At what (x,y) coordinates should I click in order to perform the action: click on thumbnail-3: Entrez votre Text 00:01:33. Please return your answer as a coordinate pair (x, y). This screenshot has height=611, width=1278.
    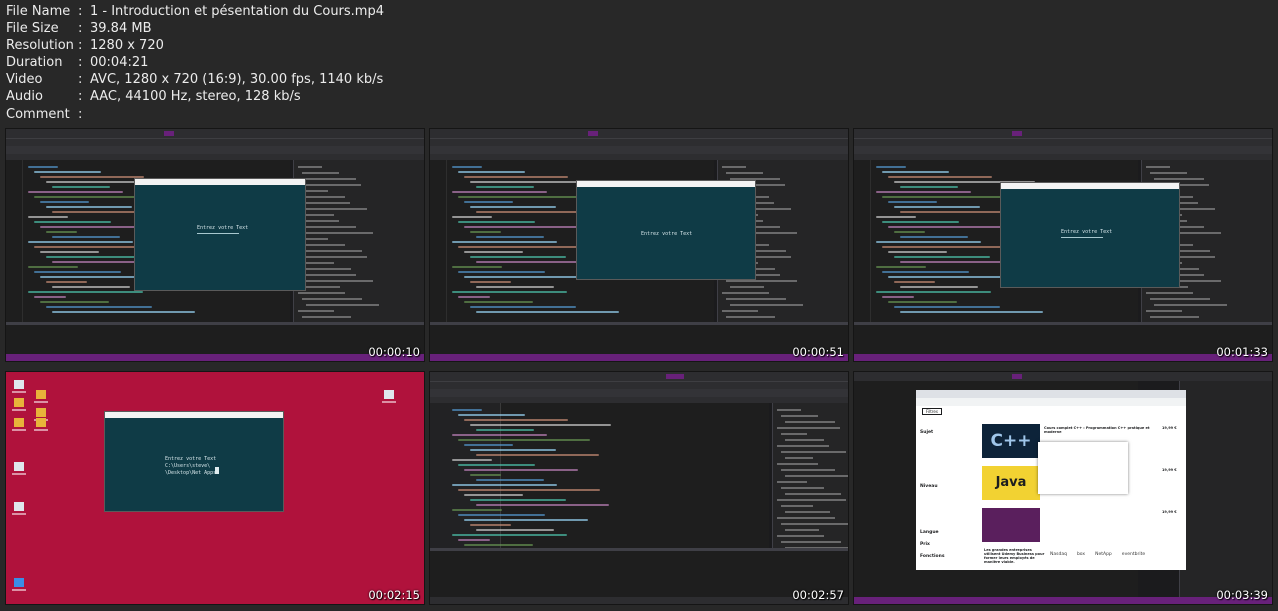
    Looking at the image, I should click on (1063, 245).